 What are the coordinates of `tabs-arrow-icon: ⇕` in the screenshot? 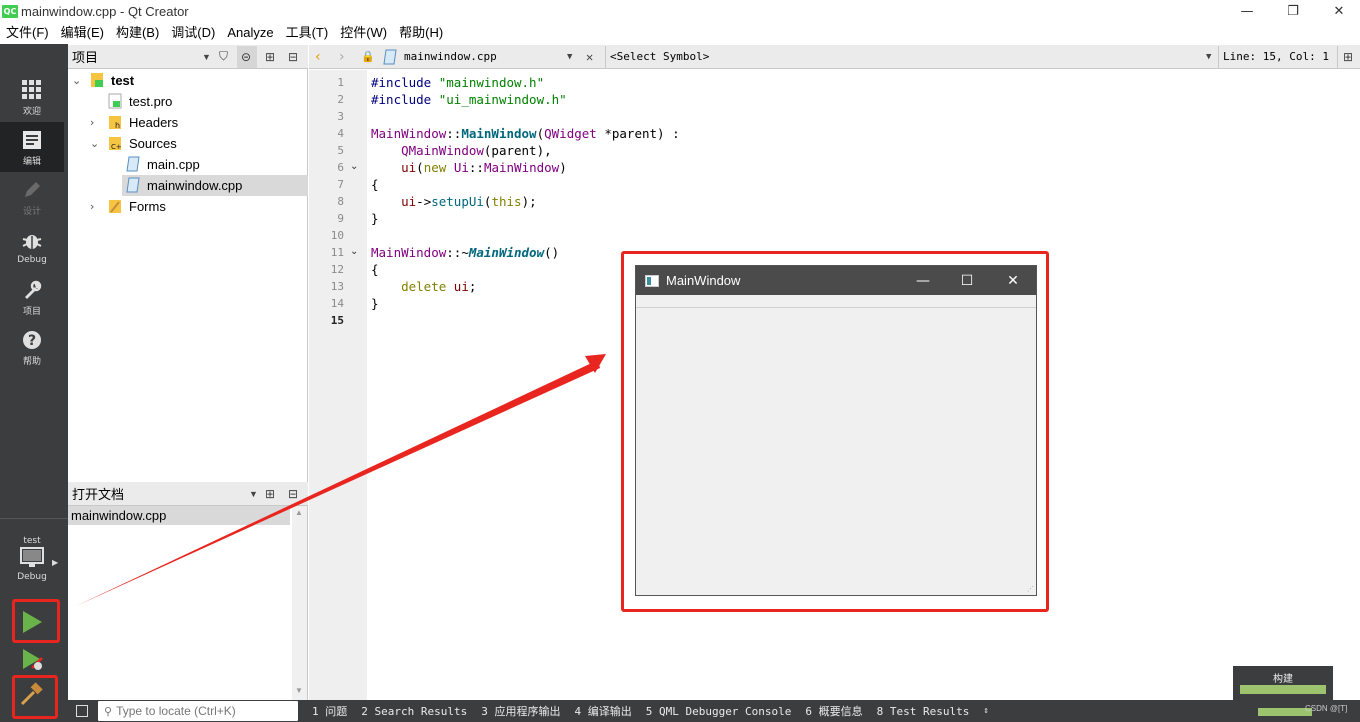 It's located at (985, 711).